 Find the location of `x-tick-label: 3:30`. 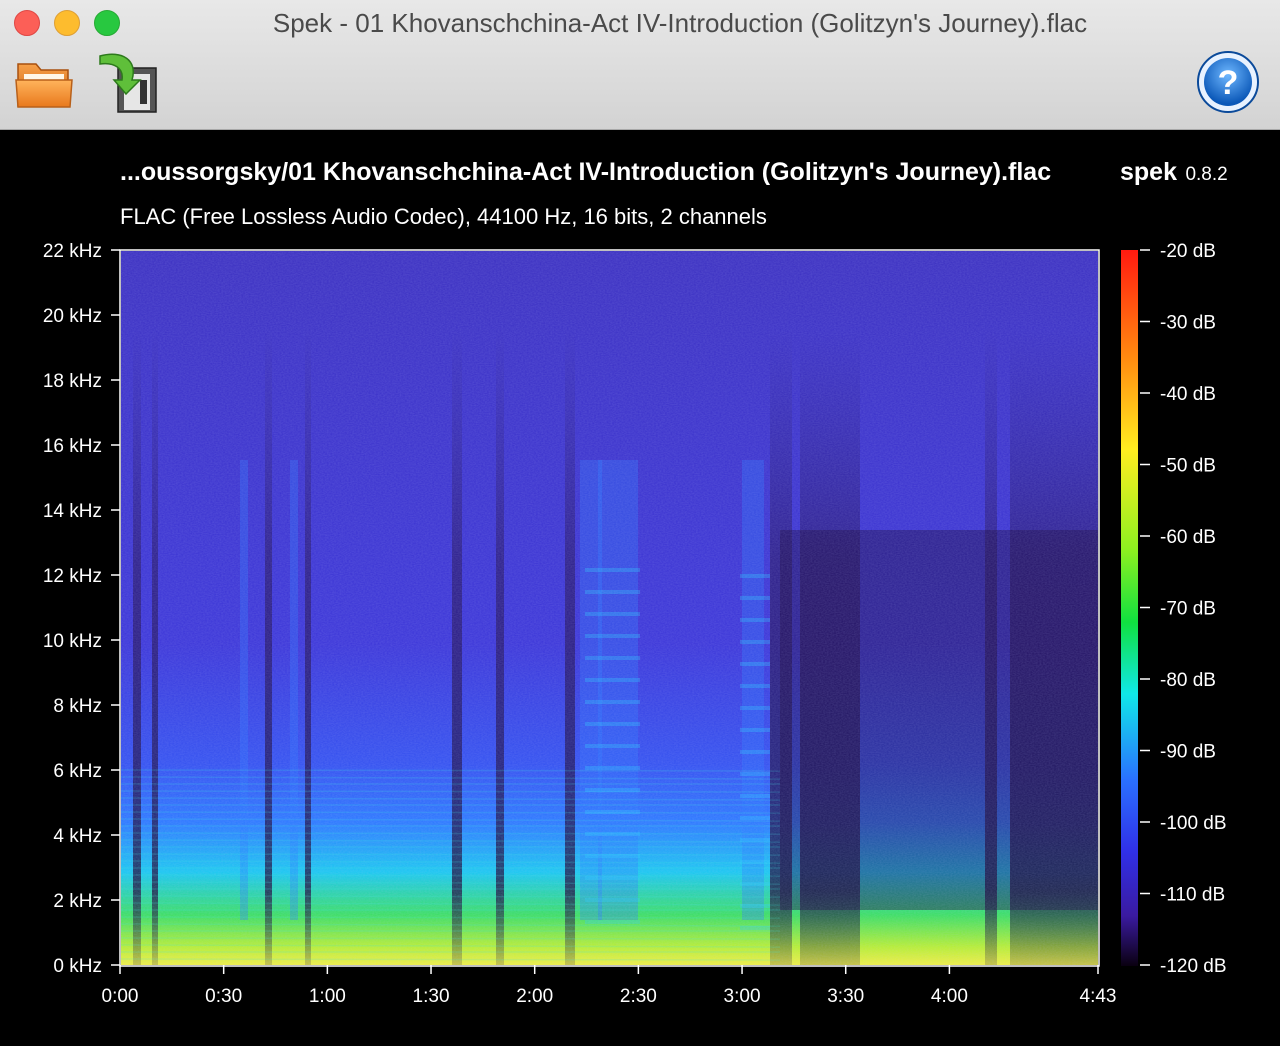

x-tick-label: 3:30 is located at coordinates (845, 996).